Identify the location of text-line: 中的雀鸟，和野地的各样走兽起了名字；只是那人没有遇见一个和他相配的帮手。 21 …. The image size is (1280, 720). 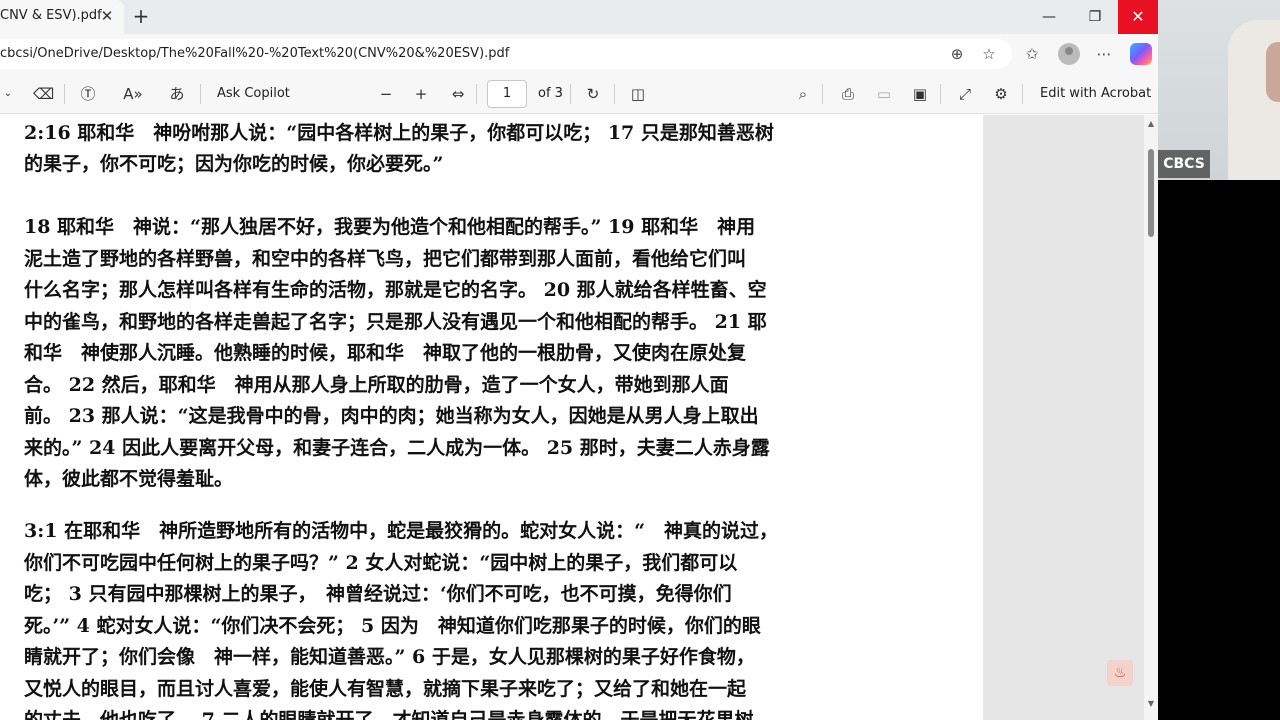
(395, 322).